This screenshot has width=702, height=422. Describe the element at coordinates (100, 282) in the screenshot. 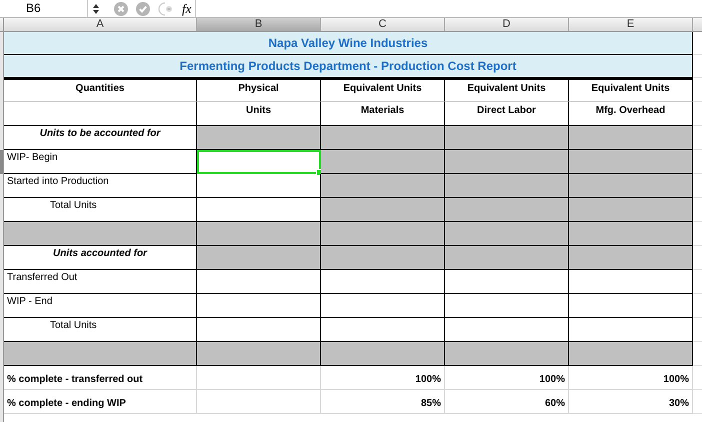

I see `table-cell: Transferred Out` at that location.